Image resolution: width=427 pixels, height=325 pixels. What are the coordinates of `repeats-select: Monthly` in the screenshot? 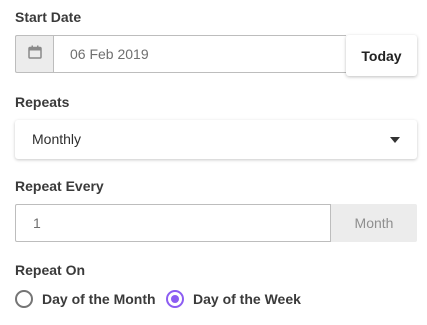 It's located at (216, 139).